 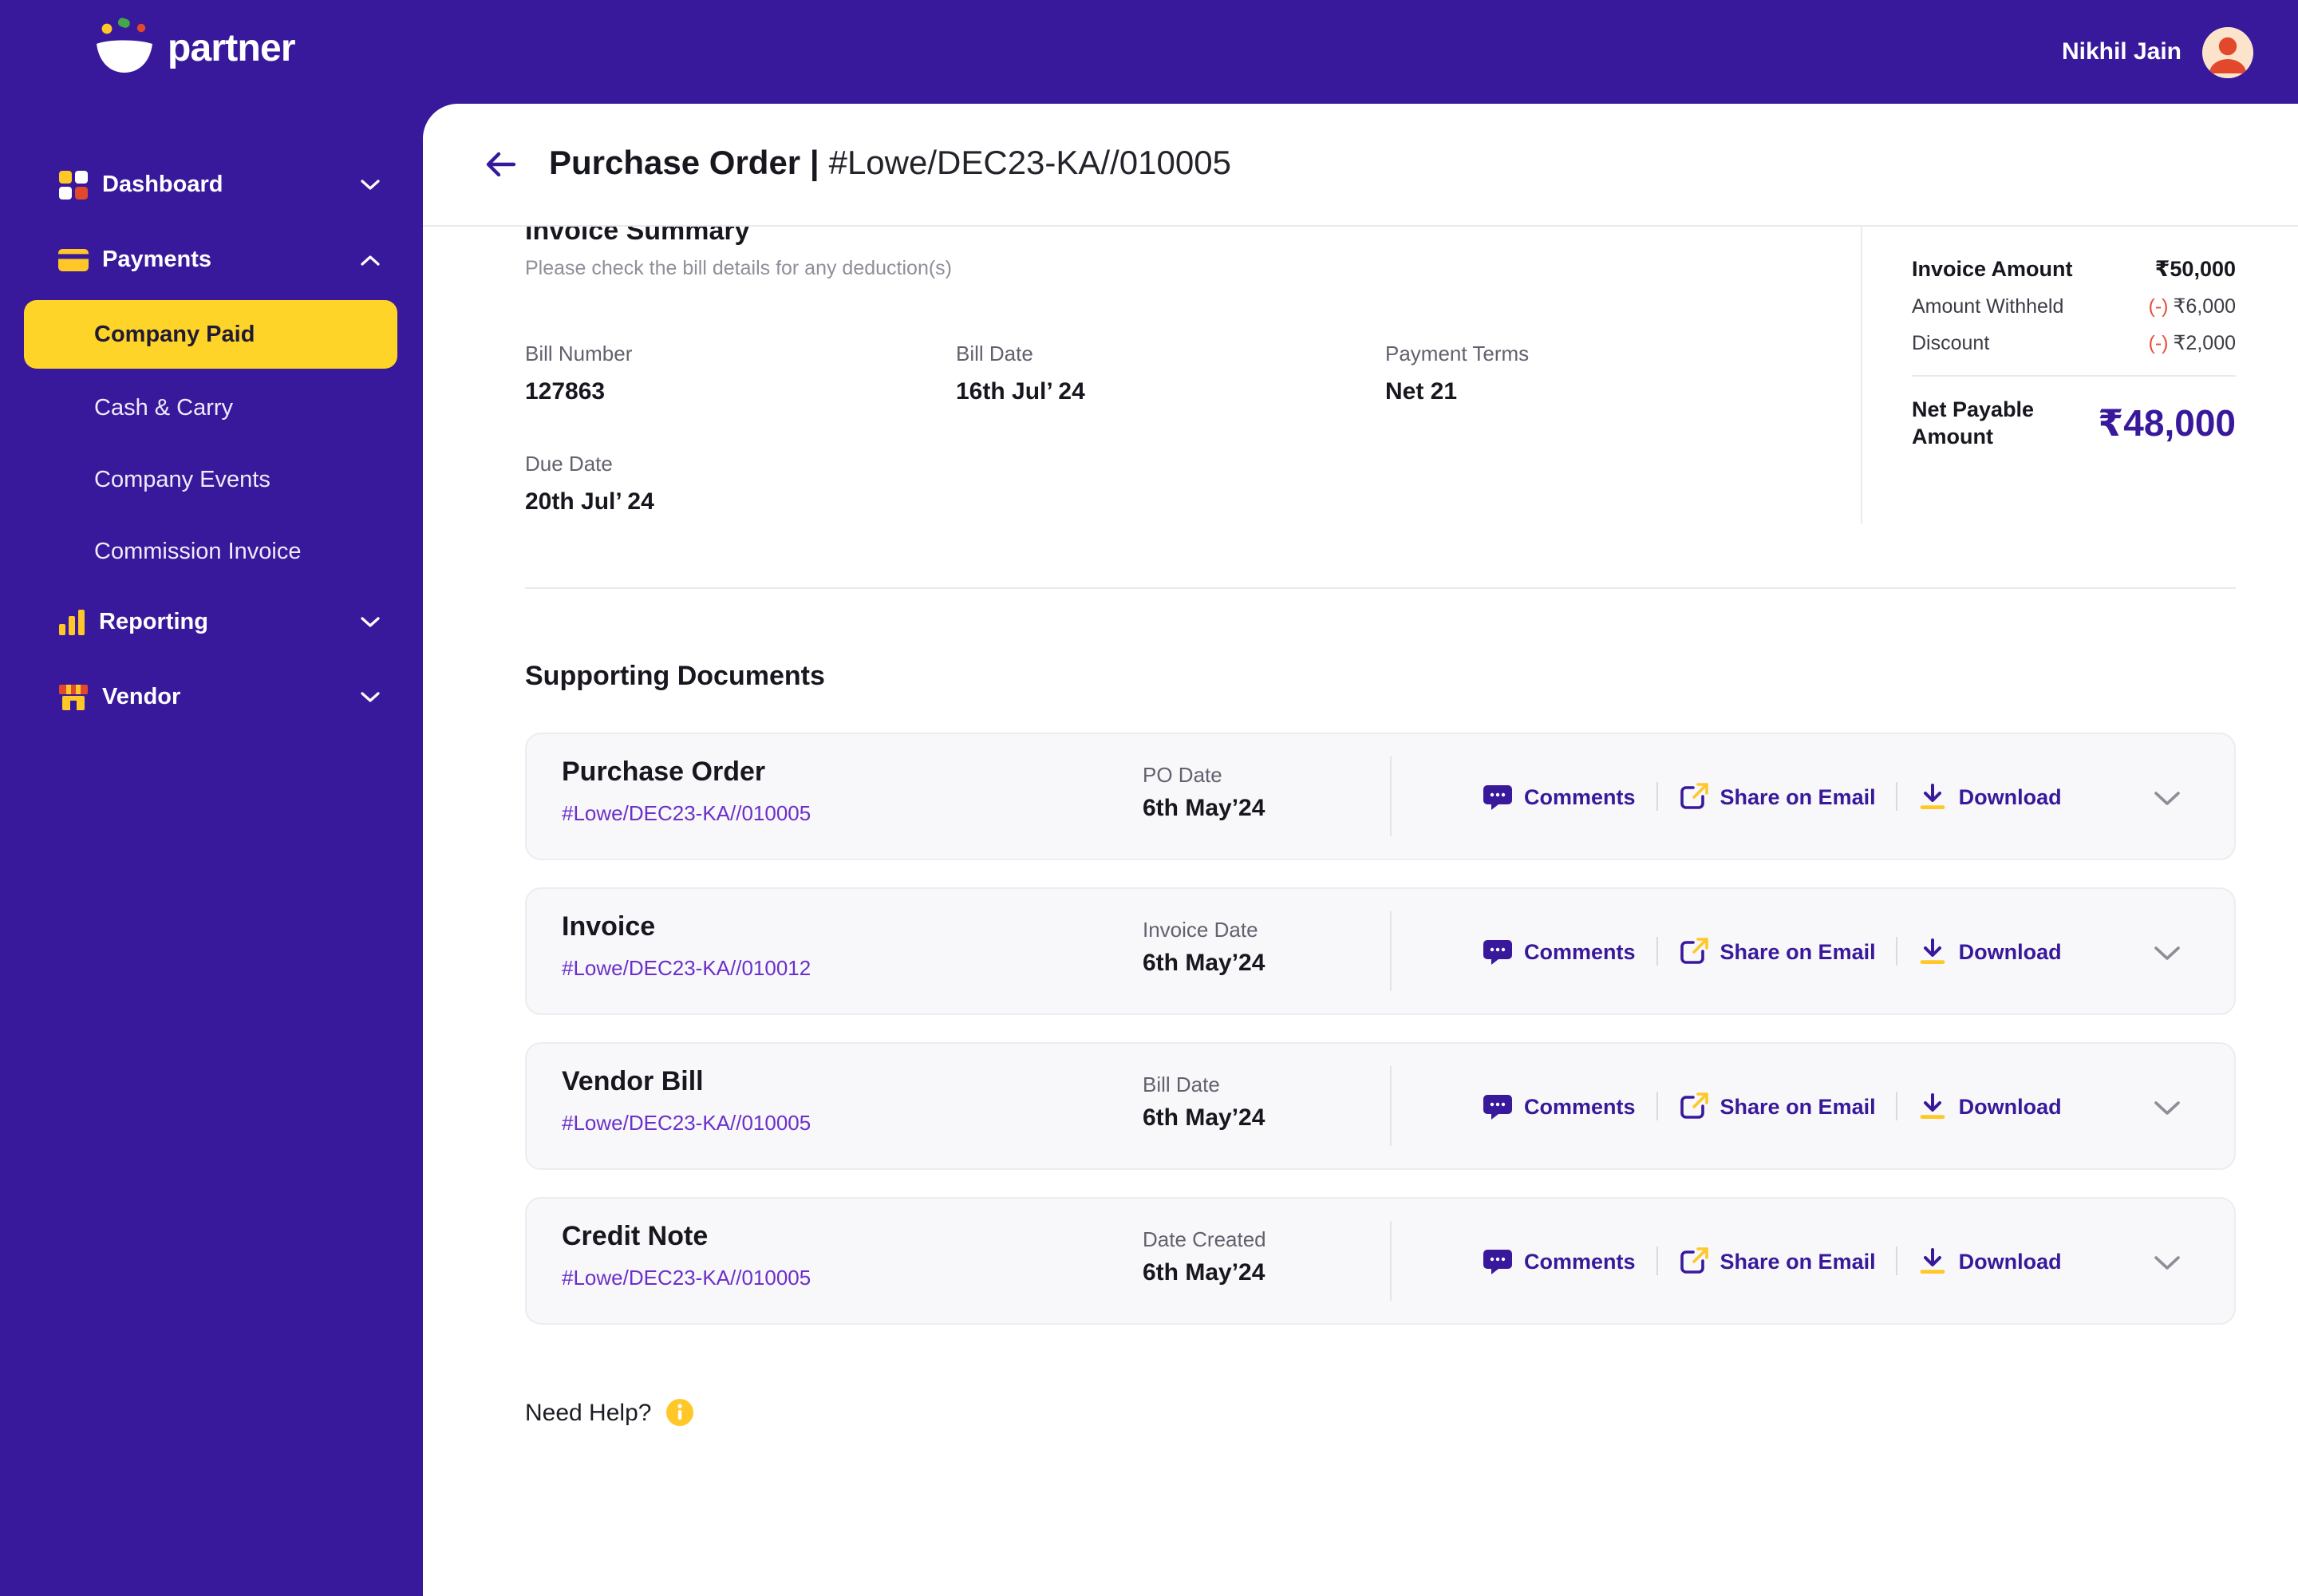 What do you see at coordinates (1201, 930) in the screenshot?
I see `document-date-label: Invoice Date` at bounding box center [1201, 930].